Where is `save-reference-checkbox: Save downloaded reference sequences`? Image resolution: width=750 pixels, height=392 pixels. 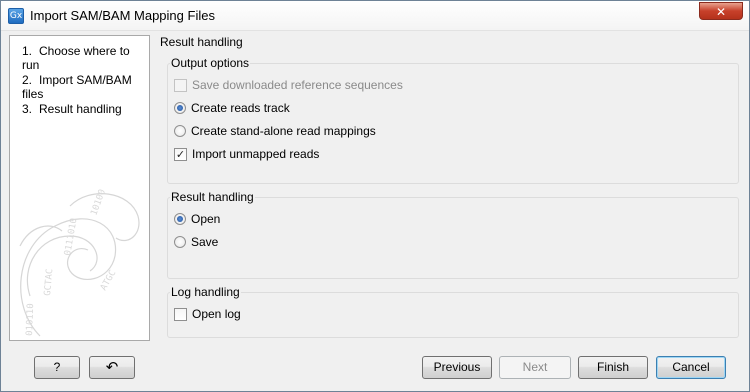
save-reference-checkbox: Save downloaded reference sequences is located at coordinates (288, 85).